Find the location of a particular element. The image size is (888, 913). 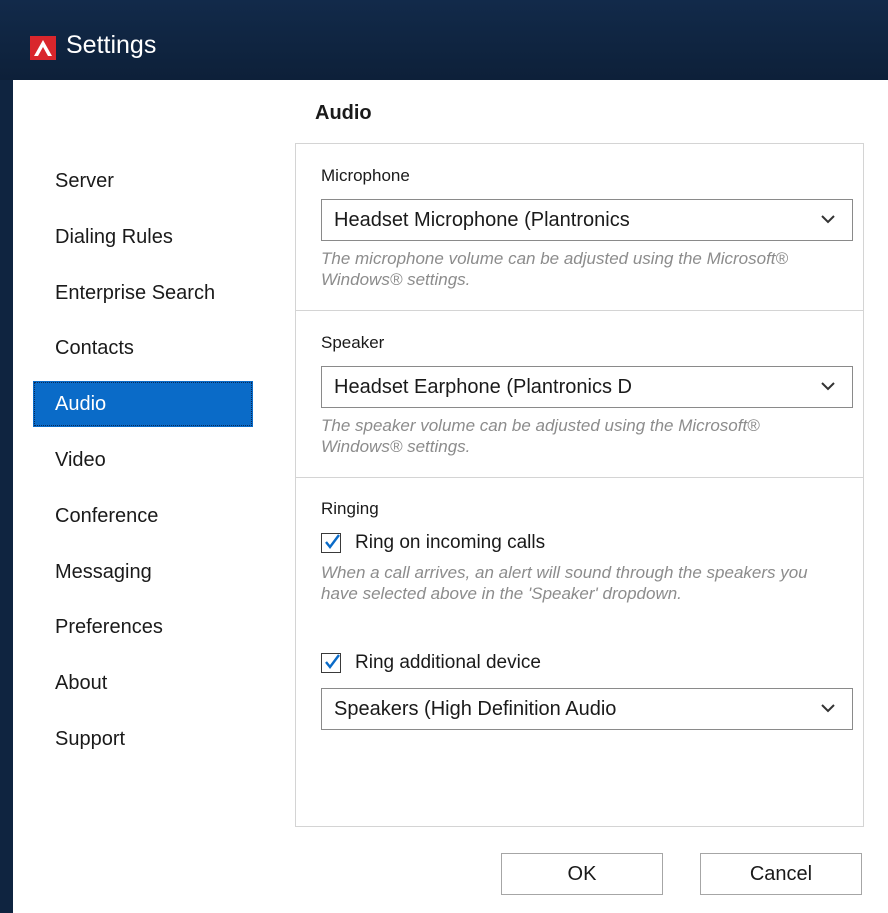

sidebar-item-contacts: Contacts is located at coordinates (143, 348).